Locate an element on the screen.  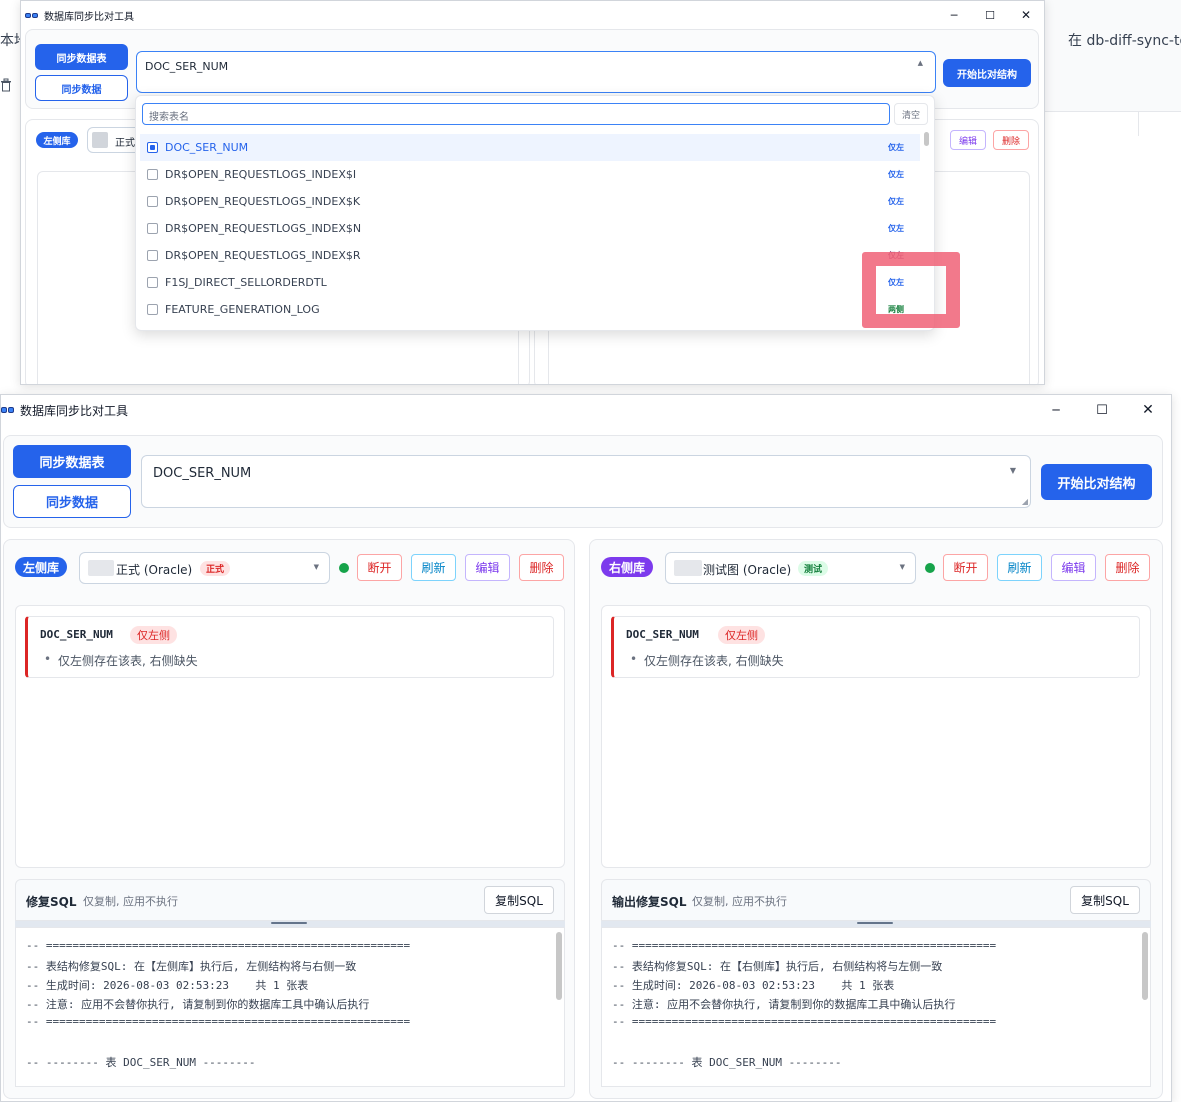
clear-button: 清空 is located at coordinates (911, 114).